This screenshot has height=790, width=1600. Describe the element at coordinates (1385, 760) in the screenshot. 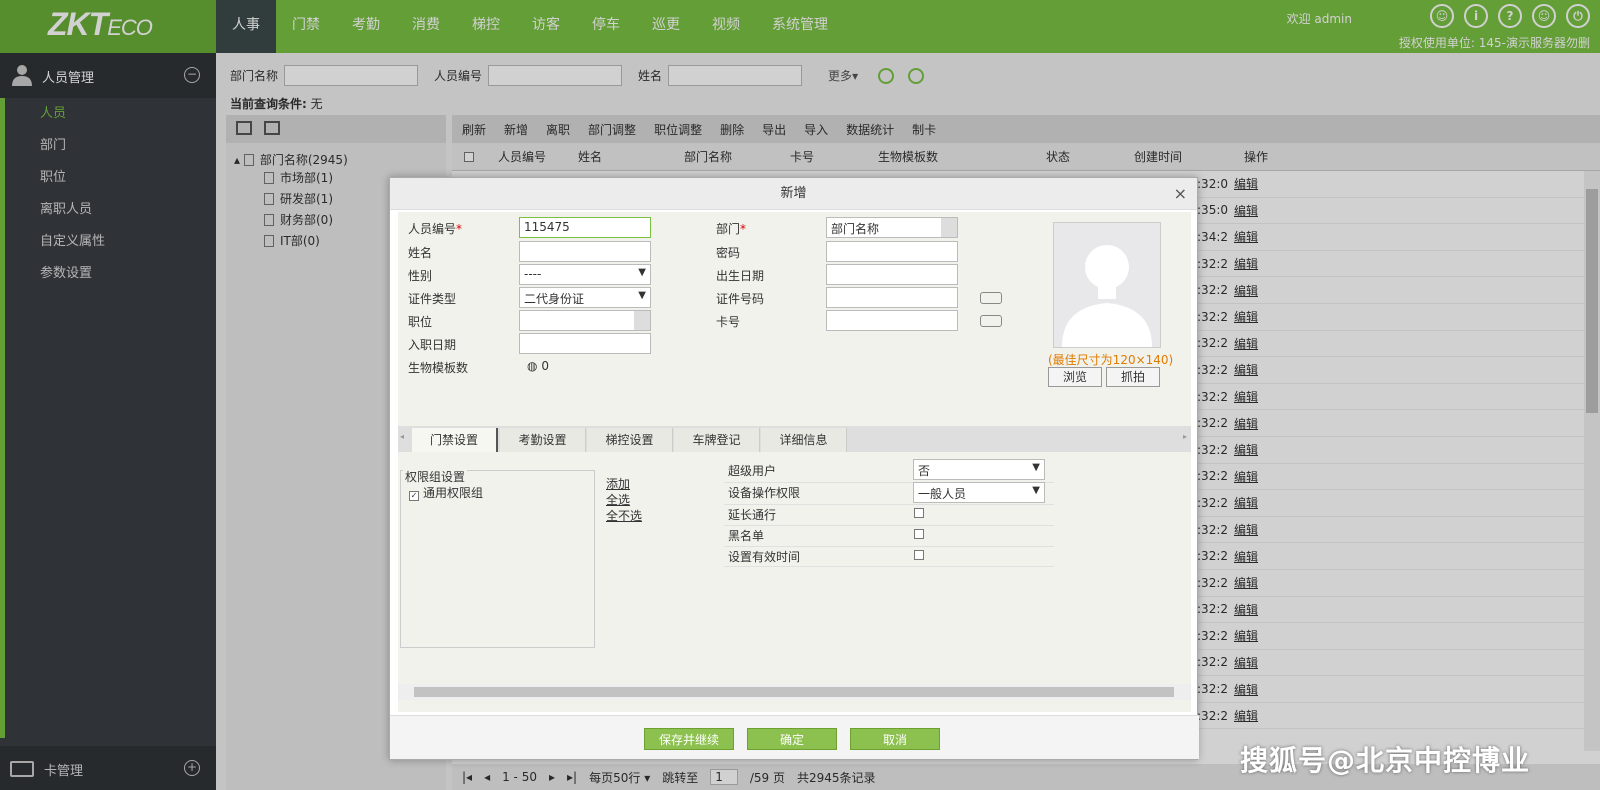

I see `watermark: 搜狐号@北京中控博业` at that location.